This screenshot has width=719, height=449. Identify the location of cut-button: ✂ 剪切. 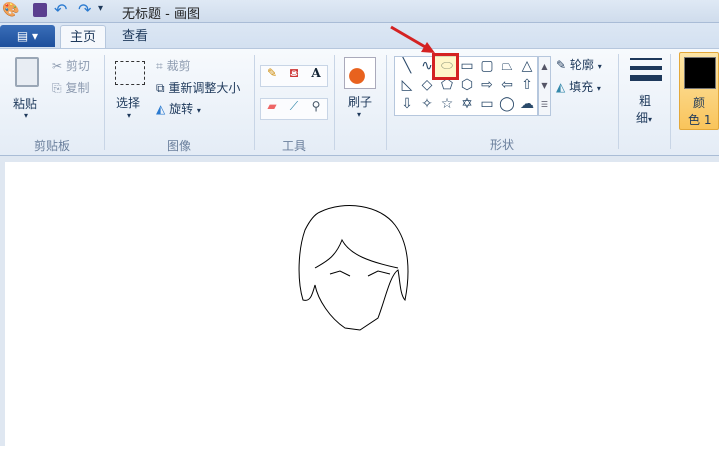
(71, 65).